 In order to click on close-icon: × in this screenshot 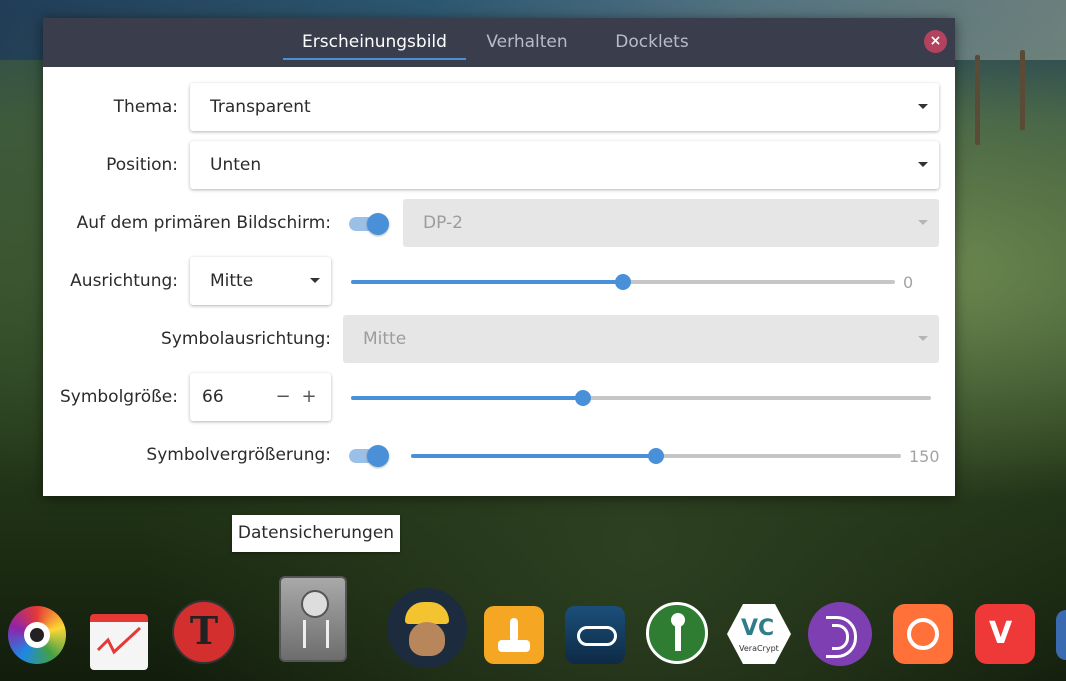, I will do `click(935, 41)`.